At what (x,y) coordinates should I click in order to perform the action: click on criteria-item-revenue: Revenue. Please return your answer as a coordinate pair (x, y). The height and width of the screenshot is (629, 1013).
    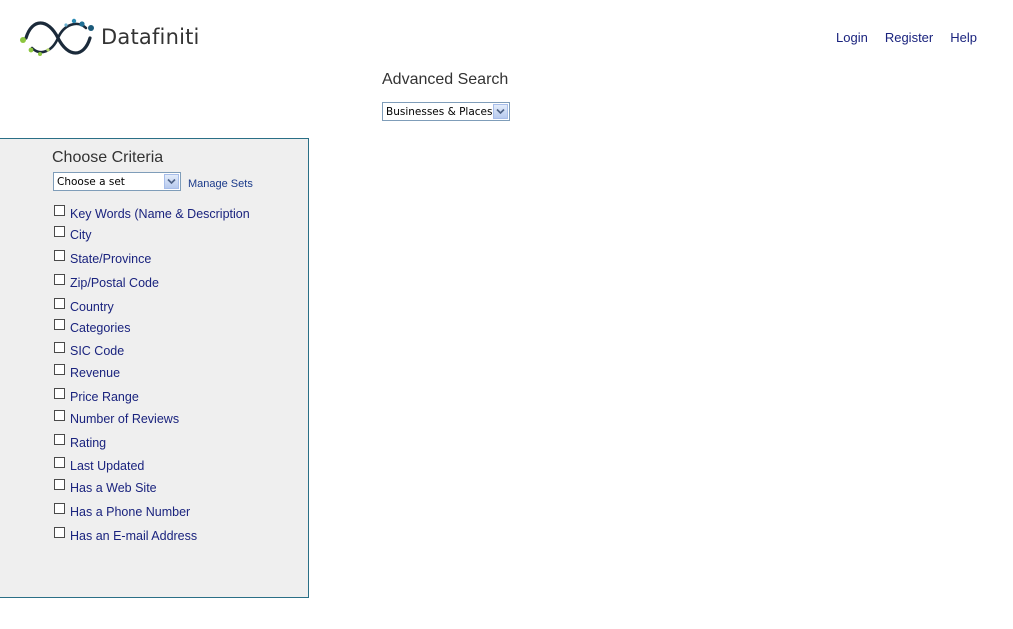
    Looking at the image, I should click on (87, 372).